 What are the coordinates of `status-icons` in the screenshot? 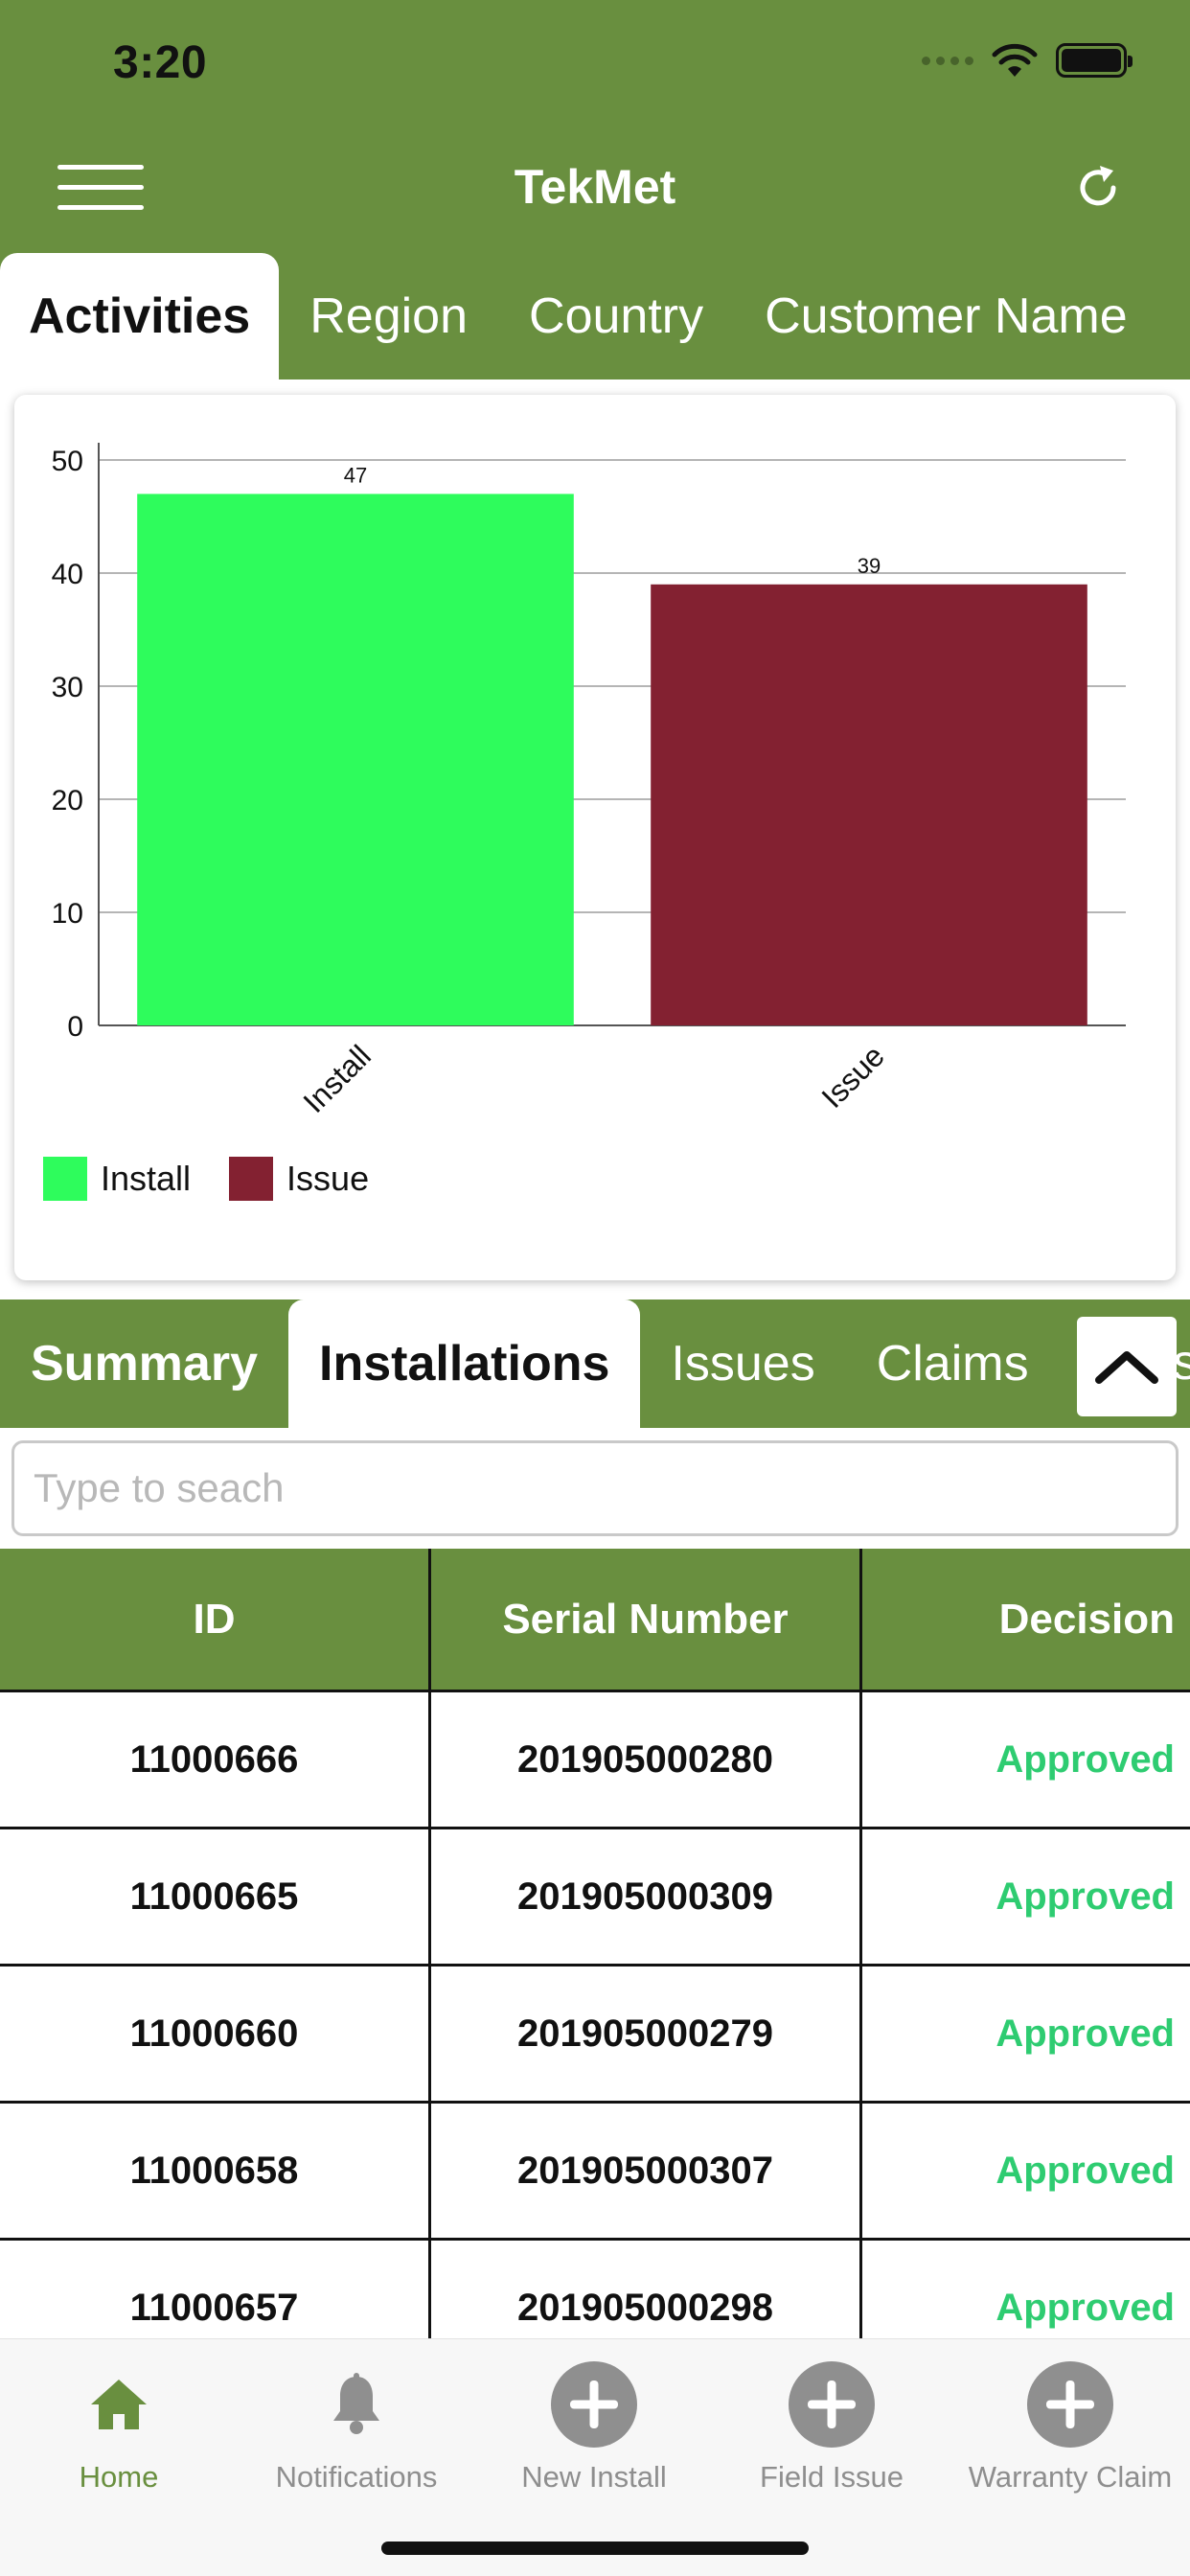 It's located at (1028, 60).